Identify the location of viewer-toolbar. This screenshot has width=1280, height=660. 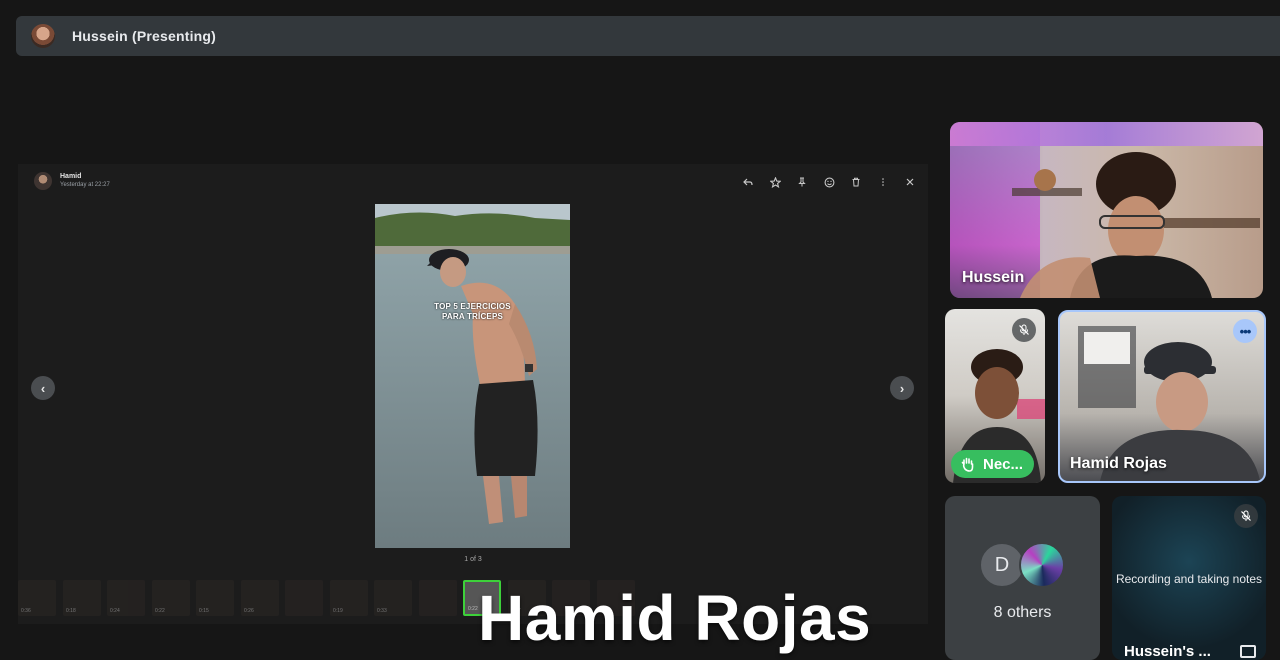
(829, 182).